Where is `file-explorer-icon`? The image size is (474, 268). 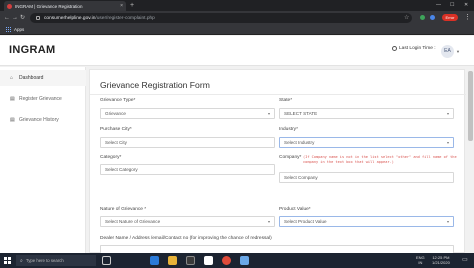 file-explorer-icon is located at coordinates (172, 260).